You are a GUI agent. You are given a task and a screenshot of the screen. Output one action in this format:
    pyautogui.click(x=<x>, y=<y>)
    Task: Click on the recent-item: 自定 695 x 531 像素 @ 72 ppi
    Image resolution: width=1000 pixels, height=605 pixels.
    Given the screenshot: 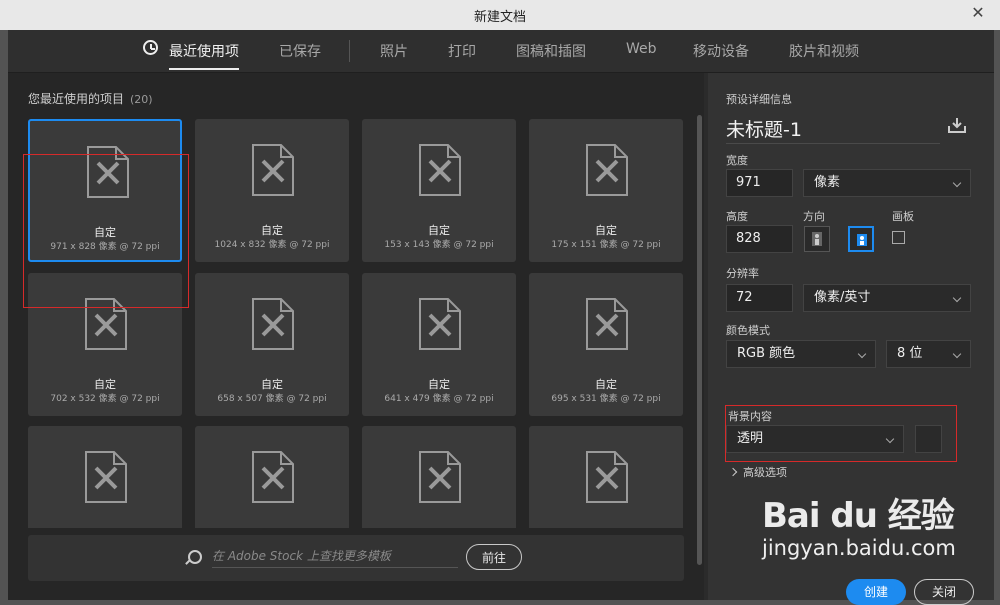 What is the action you would take?
    pyautogui.click(x=606, y=344)
    